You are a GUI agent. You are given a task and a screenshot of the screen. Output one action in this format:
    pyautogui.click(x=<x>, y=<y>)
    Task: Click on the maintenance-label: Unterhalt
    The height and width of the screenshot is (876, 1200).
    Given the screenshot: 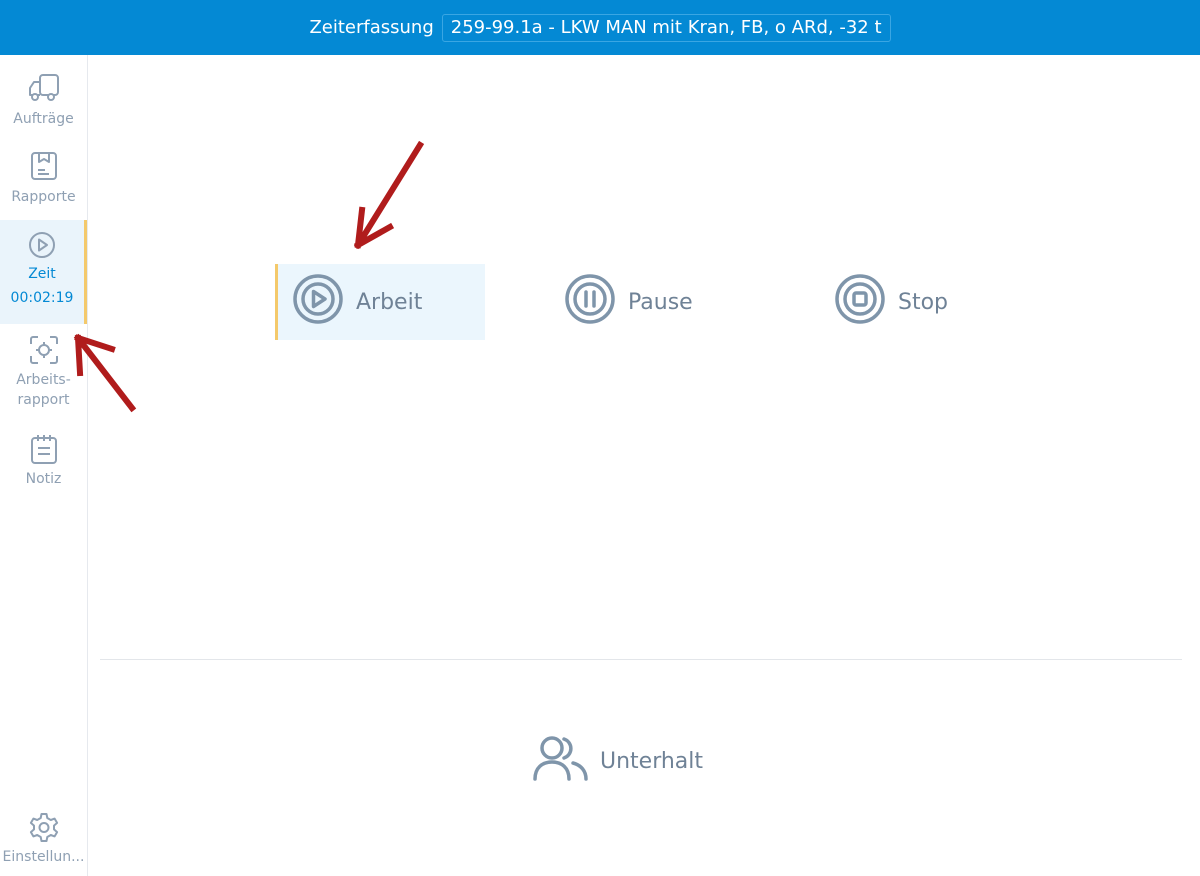 What is the action you would take?
    pyautogui.click(x=652, y=761)
    